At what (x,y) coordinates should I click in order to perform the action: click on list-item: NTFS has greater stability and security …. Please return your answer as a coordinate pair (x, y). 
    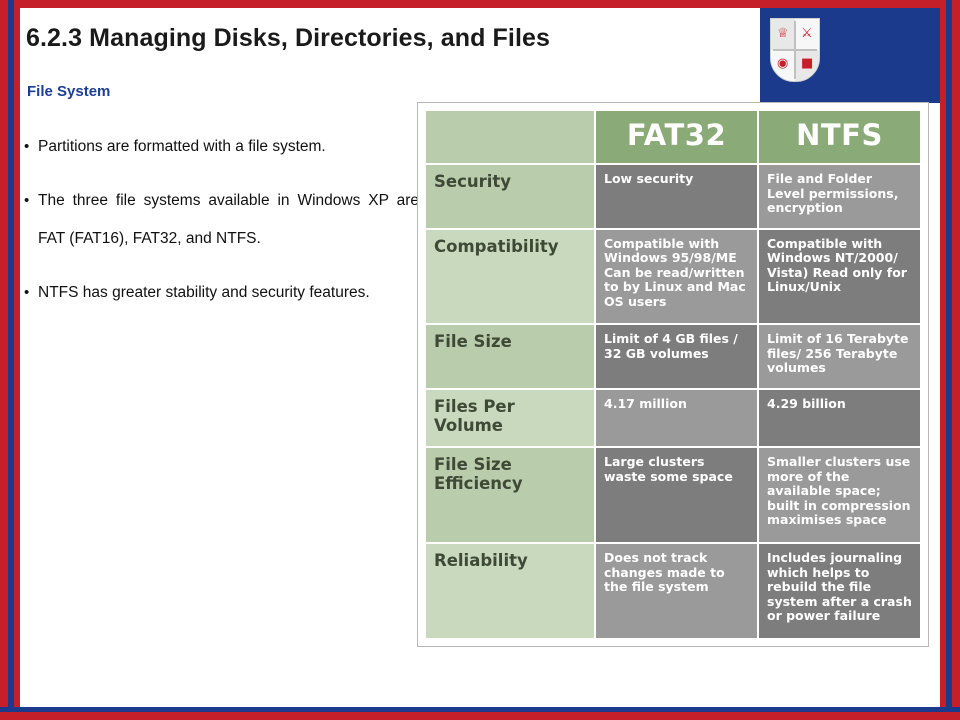
    Looking at the image, I should click on (221, 293).